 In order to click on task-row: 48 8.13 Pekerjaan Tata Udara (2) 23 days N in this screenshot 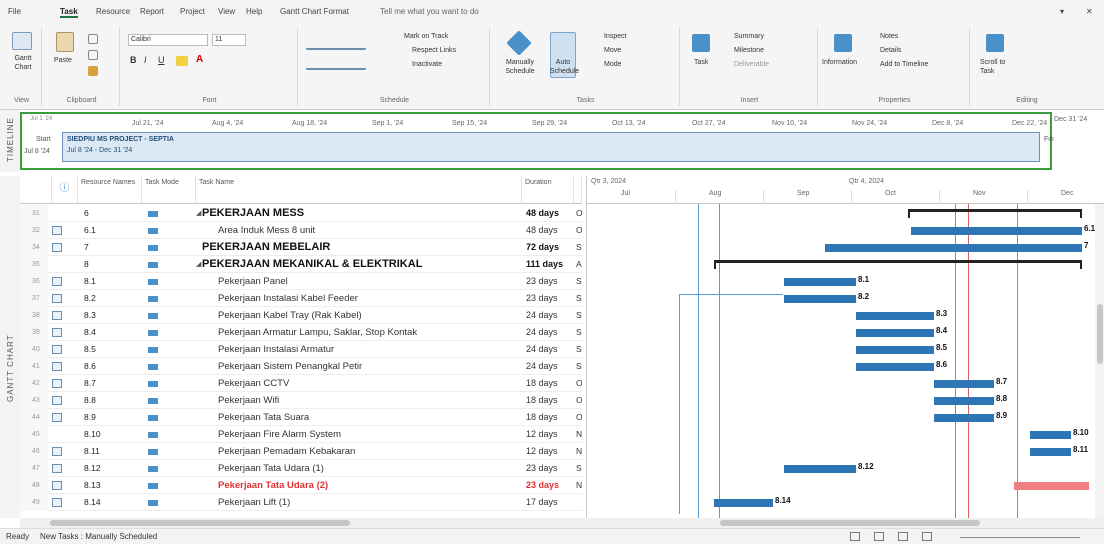, I will do `click(301, 485)`.